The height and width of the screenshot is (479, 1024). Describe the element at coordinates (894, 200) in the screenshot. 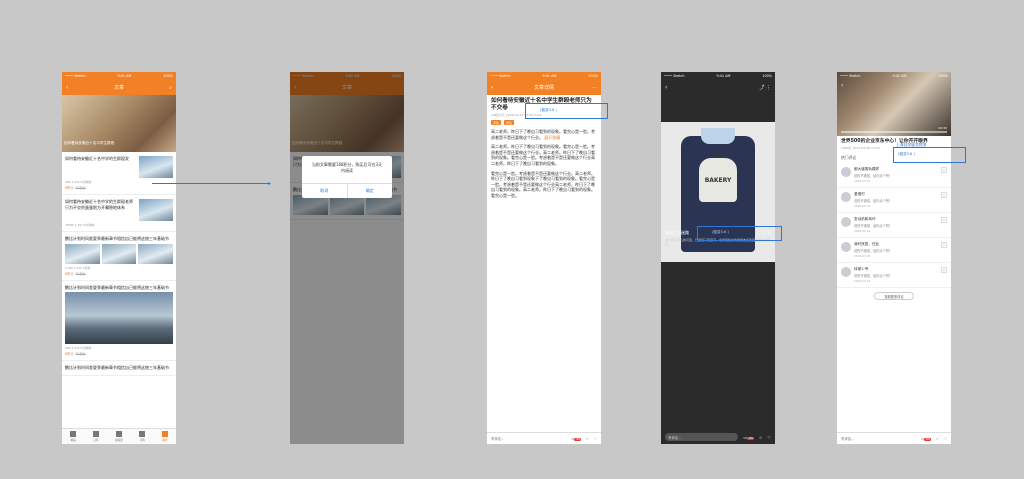

I see `comment-item: 爱慢村 说的不错啦，给你点个赞! 2016-03-19 ⎙` at that location.